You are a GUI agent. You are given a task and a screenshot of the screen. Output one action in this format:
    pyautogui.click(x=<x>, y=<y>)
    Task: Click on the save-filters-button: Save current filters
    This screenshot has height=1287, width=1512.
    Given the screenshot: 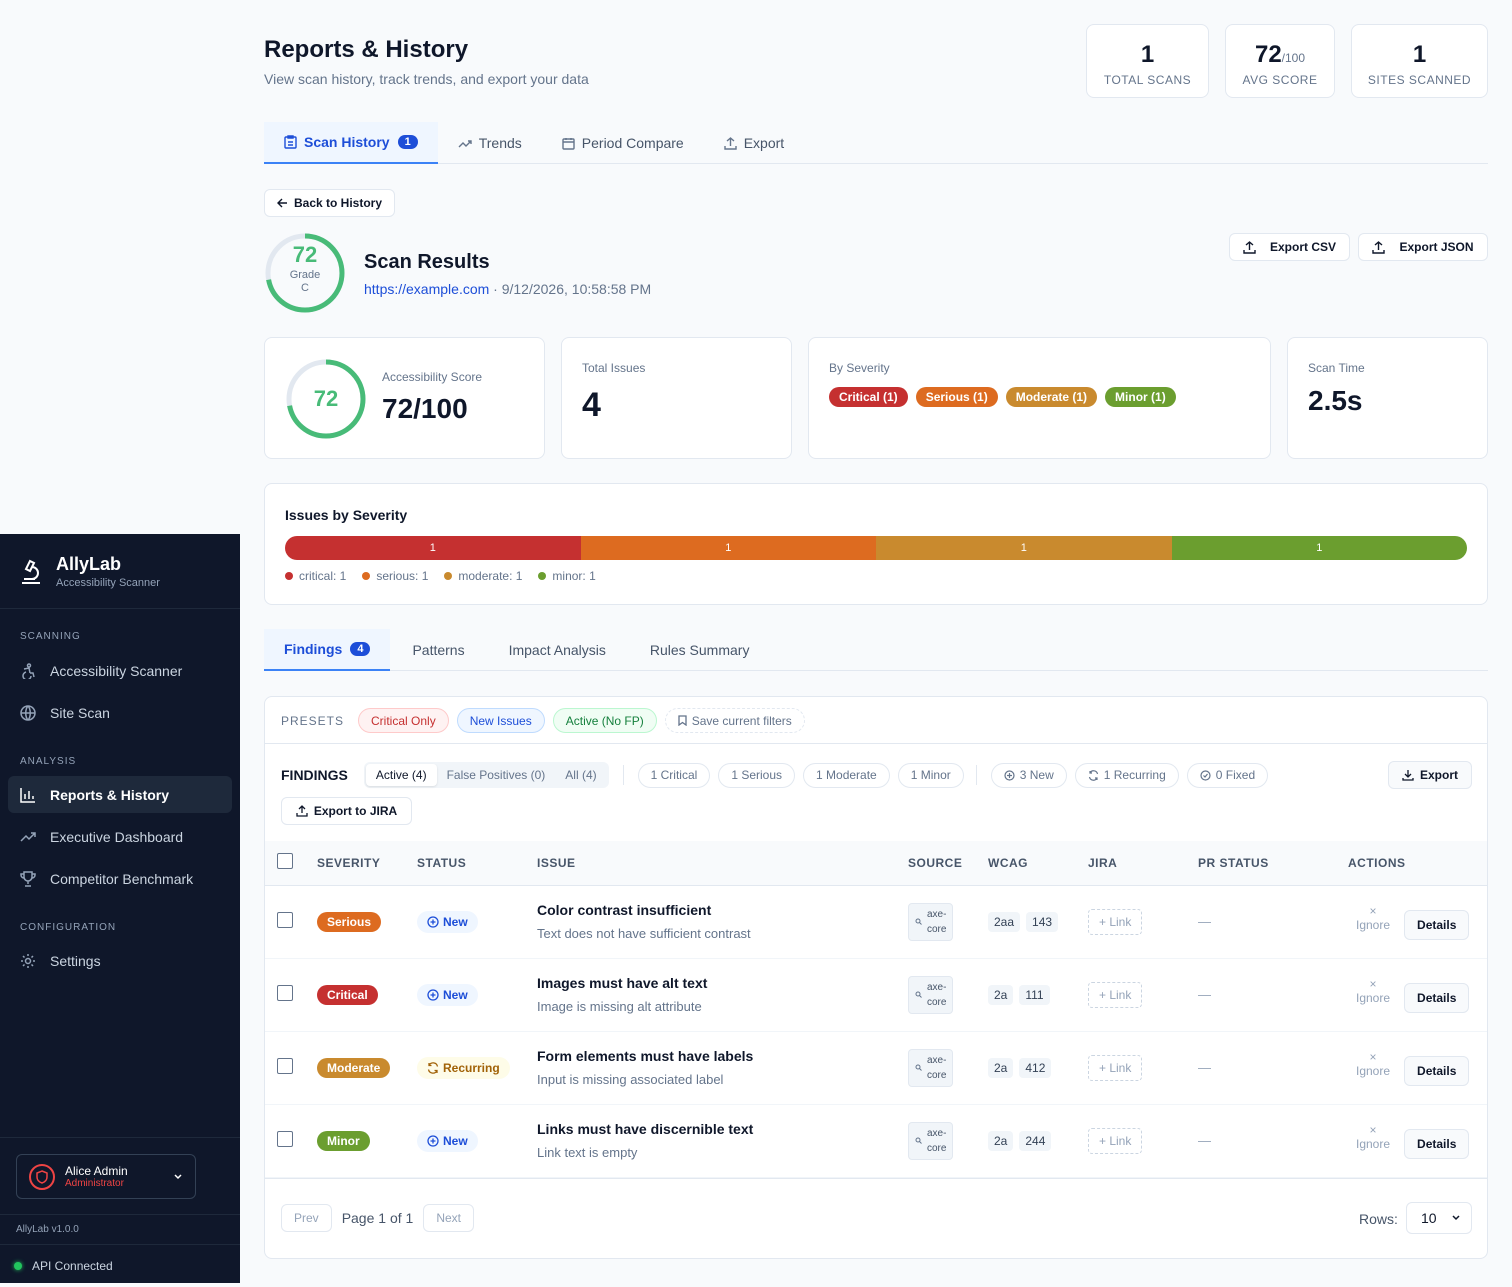 What is the action you would take?
    pyautogui.click(x=734, y=720)
    